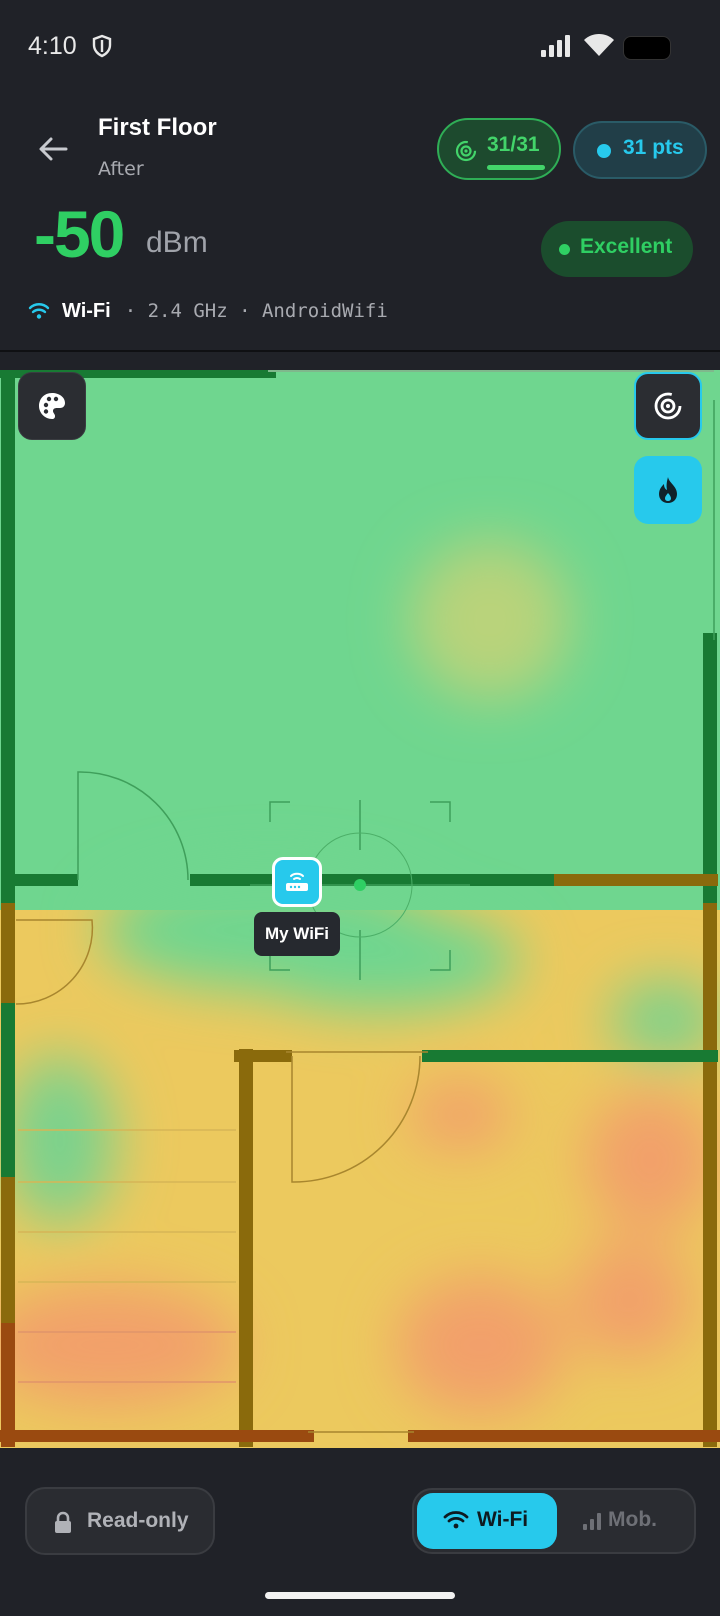 Image resolution: width=720 pixels, height=1616 pixels. What do you see at coordinates (653, 147) in the screenshot?
I see `points-count: 31 pts` at bounding box center [653, 147].